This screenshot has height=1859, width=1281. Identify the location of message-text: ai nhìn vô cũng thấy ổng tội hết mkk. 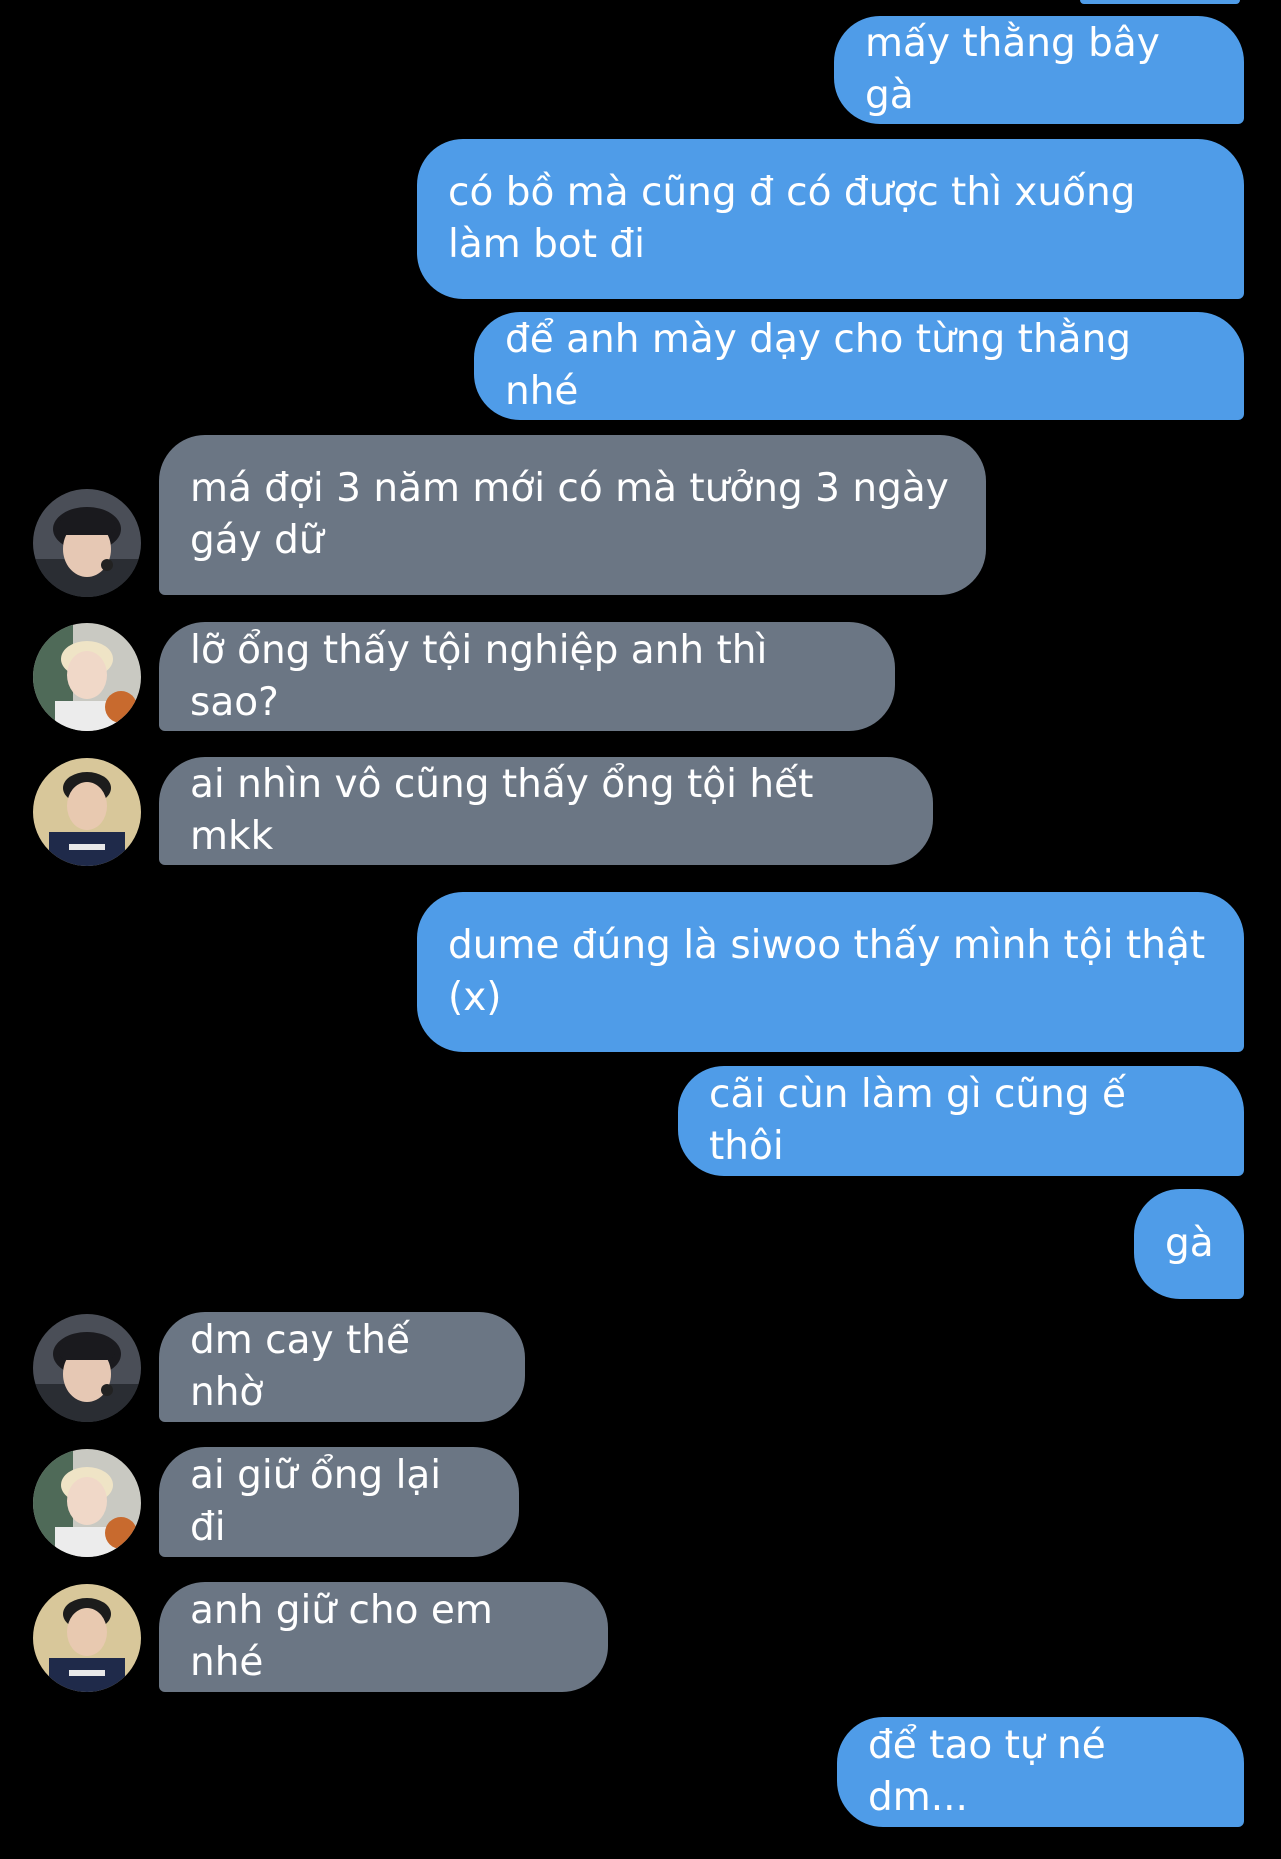
(508, 810).